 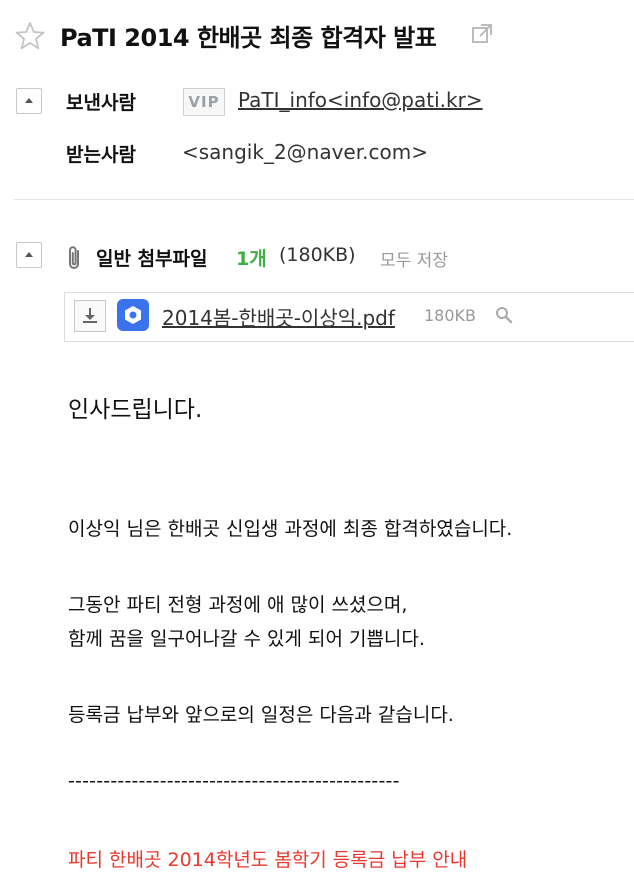 I want to click on download-icon, so click(x=90, y=315).